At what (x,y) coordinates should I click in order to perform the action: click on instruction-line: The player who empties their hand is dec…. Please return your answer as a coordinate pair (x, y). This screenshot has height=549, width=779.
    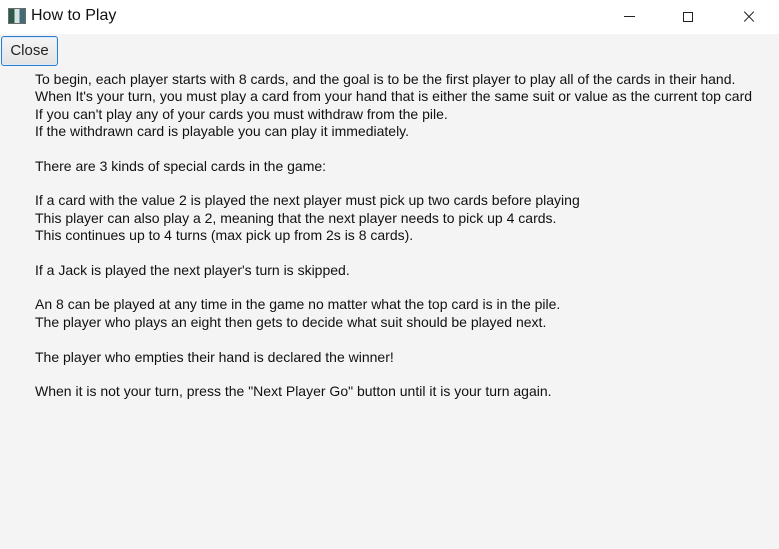
    Looking at the image, I should click on (214, 356).